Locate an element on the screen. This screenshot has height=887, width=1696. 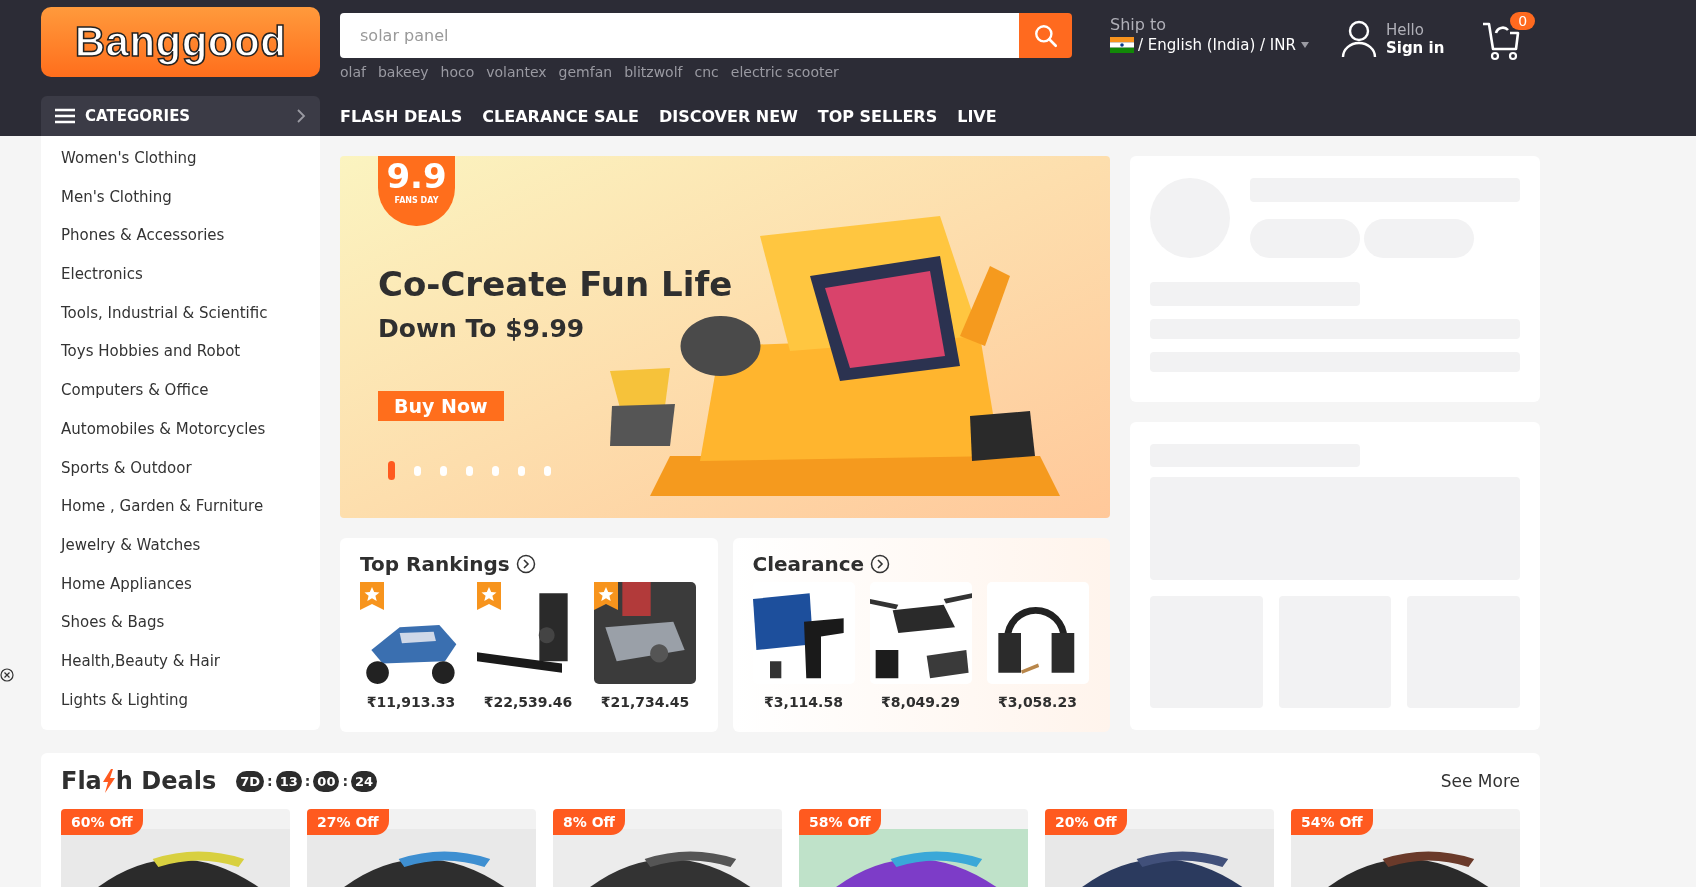
countdown-digits: 13 is located at coordinates (288, 781).